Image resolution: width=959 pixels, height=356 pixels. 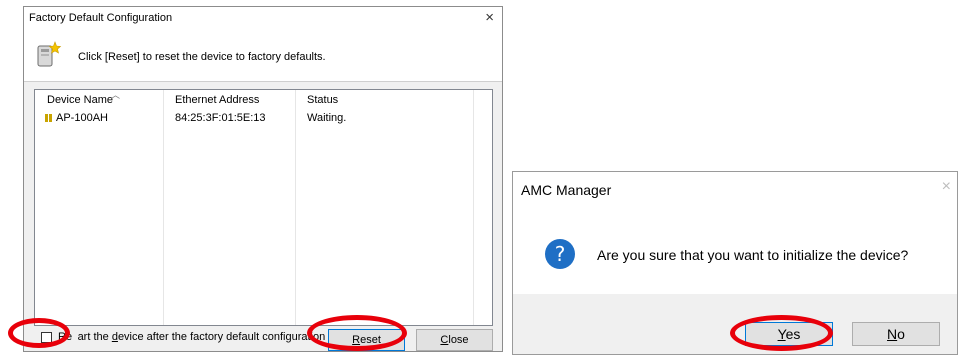 I want to click on device-name-text: AP-100AH, so click(x=82, y=118).